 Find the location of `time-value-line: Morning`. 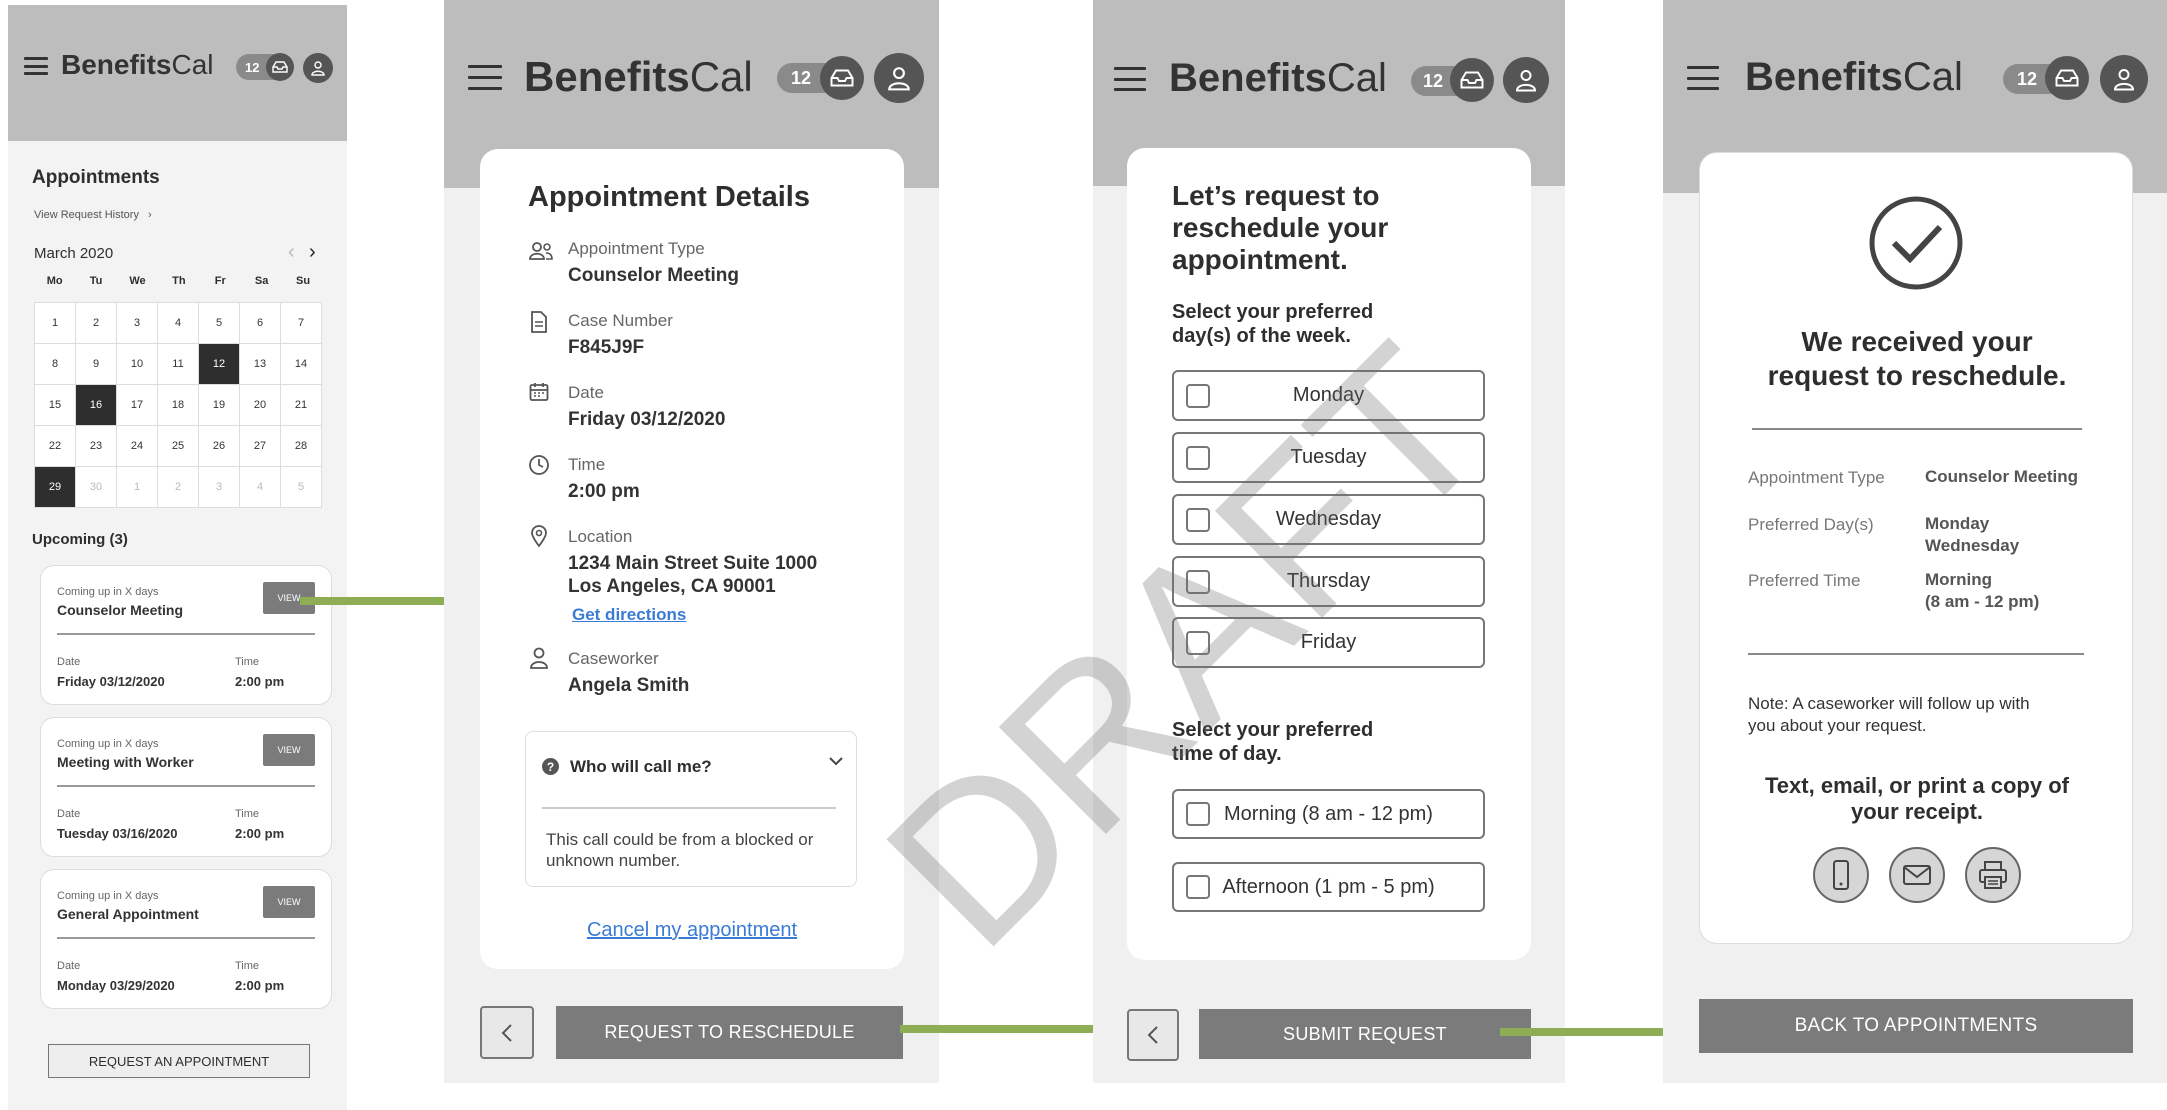

time-value-line: Morning is located at coordinates (1959, 579).